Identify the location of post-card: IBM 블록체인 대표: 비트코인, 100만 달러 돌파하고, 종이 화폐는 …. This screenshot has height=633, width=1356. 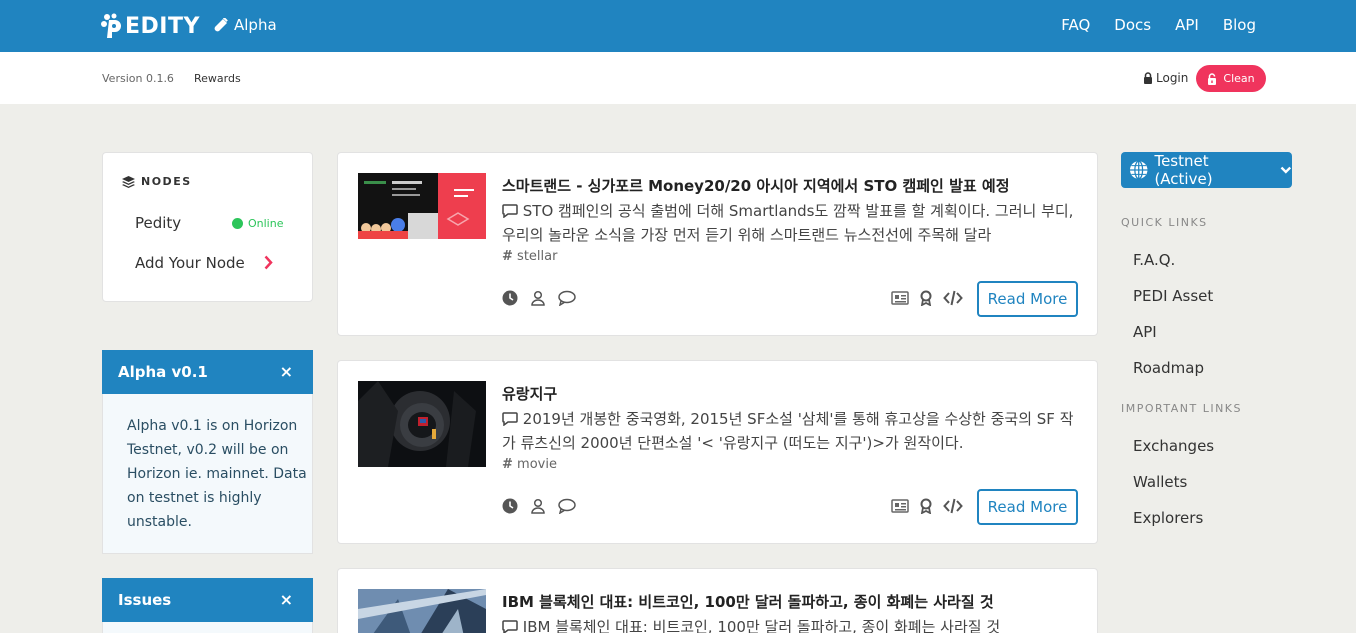
(717, 600).